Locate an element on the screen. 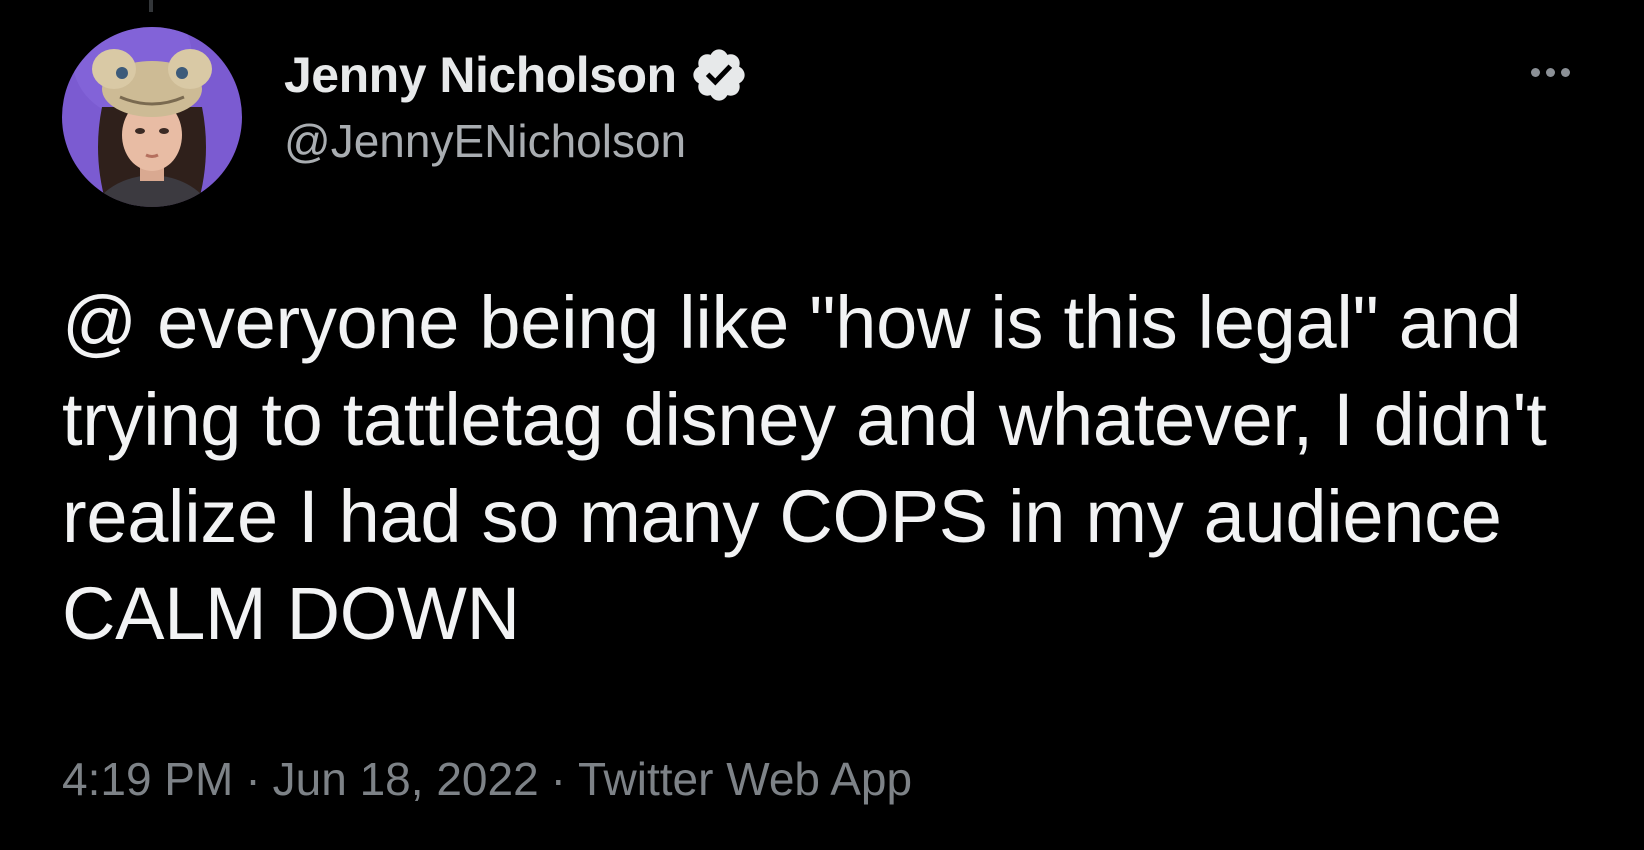 The width and height of the screenshot is (1644, 850). tweet-time: 4:19 PM is located at coordinates (147, 779).